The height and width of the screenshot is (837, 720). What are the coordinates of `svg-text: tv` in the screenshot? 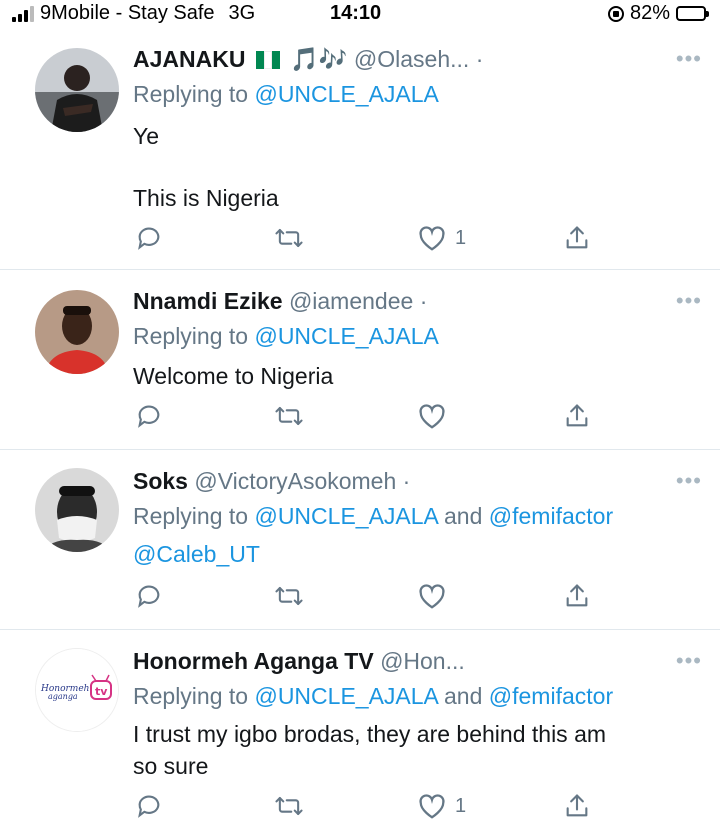 It's located at (101, 691).